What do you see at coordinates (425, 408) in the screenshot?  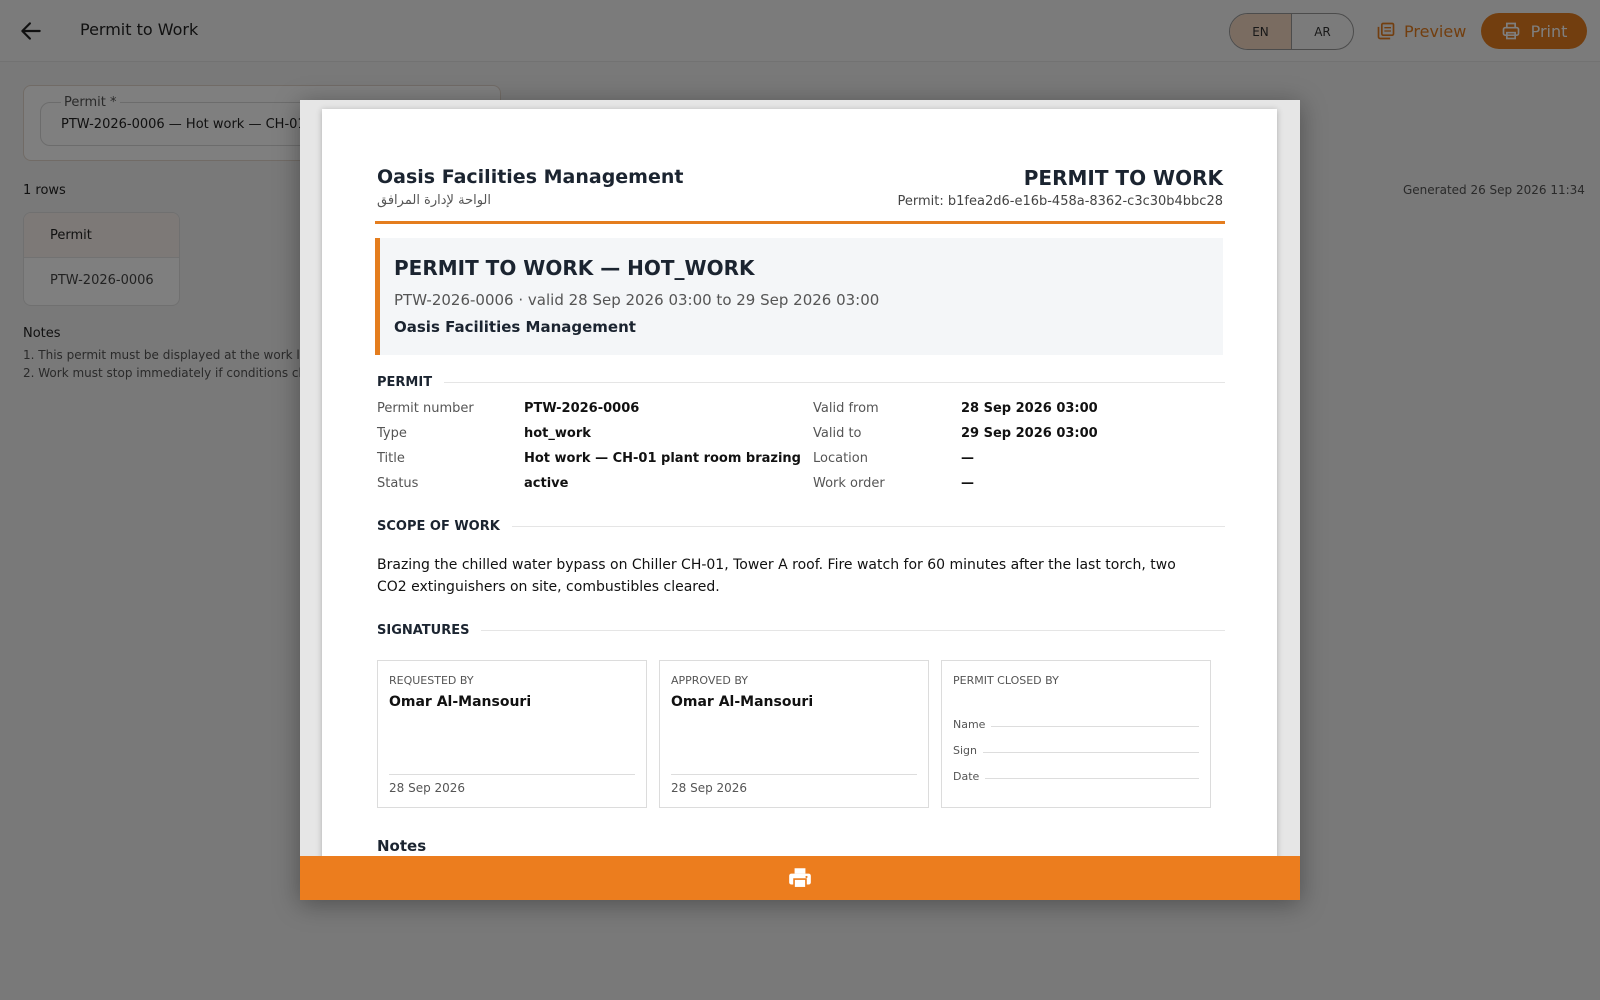 I see `field-label: Permit number` at bounding box center [425, 408].